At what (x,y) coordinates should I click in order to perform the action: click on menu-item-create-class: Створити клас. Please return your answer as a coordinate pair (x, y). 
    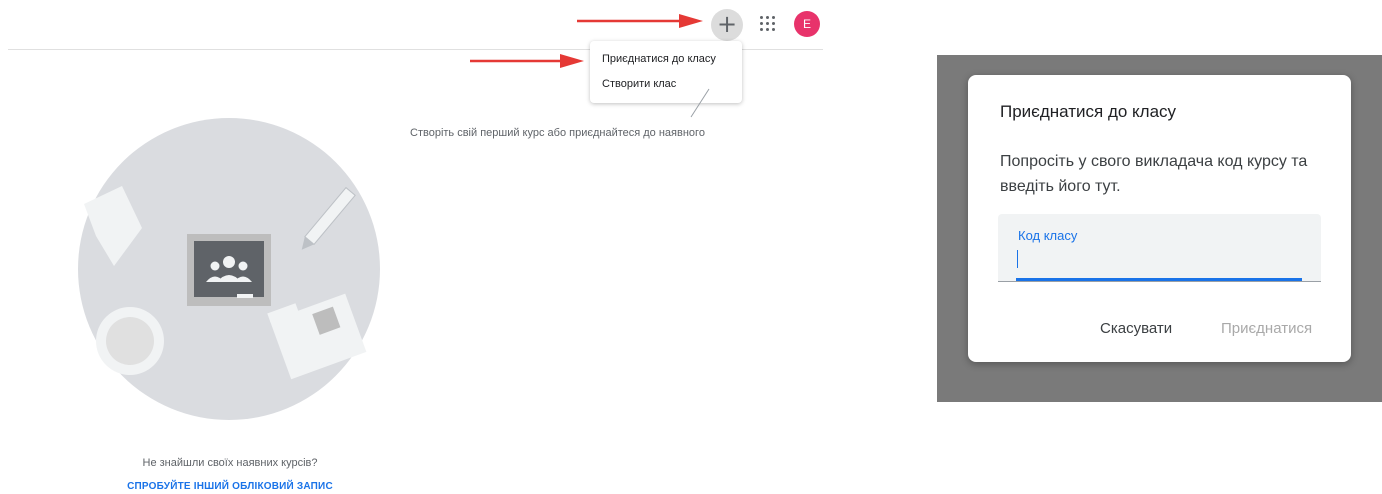
    Looking at the image, I should click on (639, 84).